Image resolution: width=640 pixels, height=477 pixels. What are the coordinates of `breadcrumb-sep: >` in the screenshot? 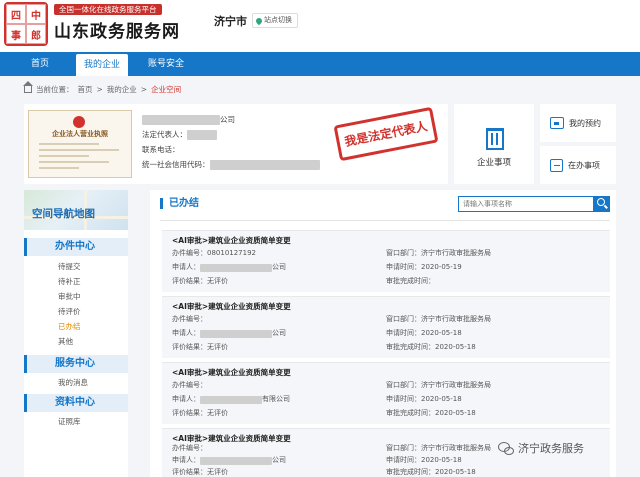 It's located at (144, 89).